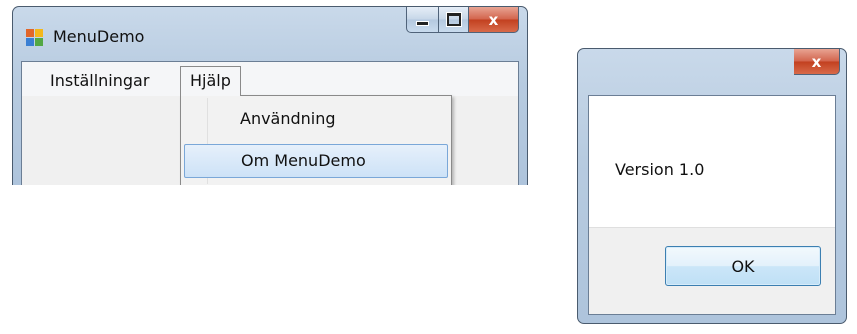  I want to click on menu-item-om-menudemo: Om MenuDemo, so click(316, 161).